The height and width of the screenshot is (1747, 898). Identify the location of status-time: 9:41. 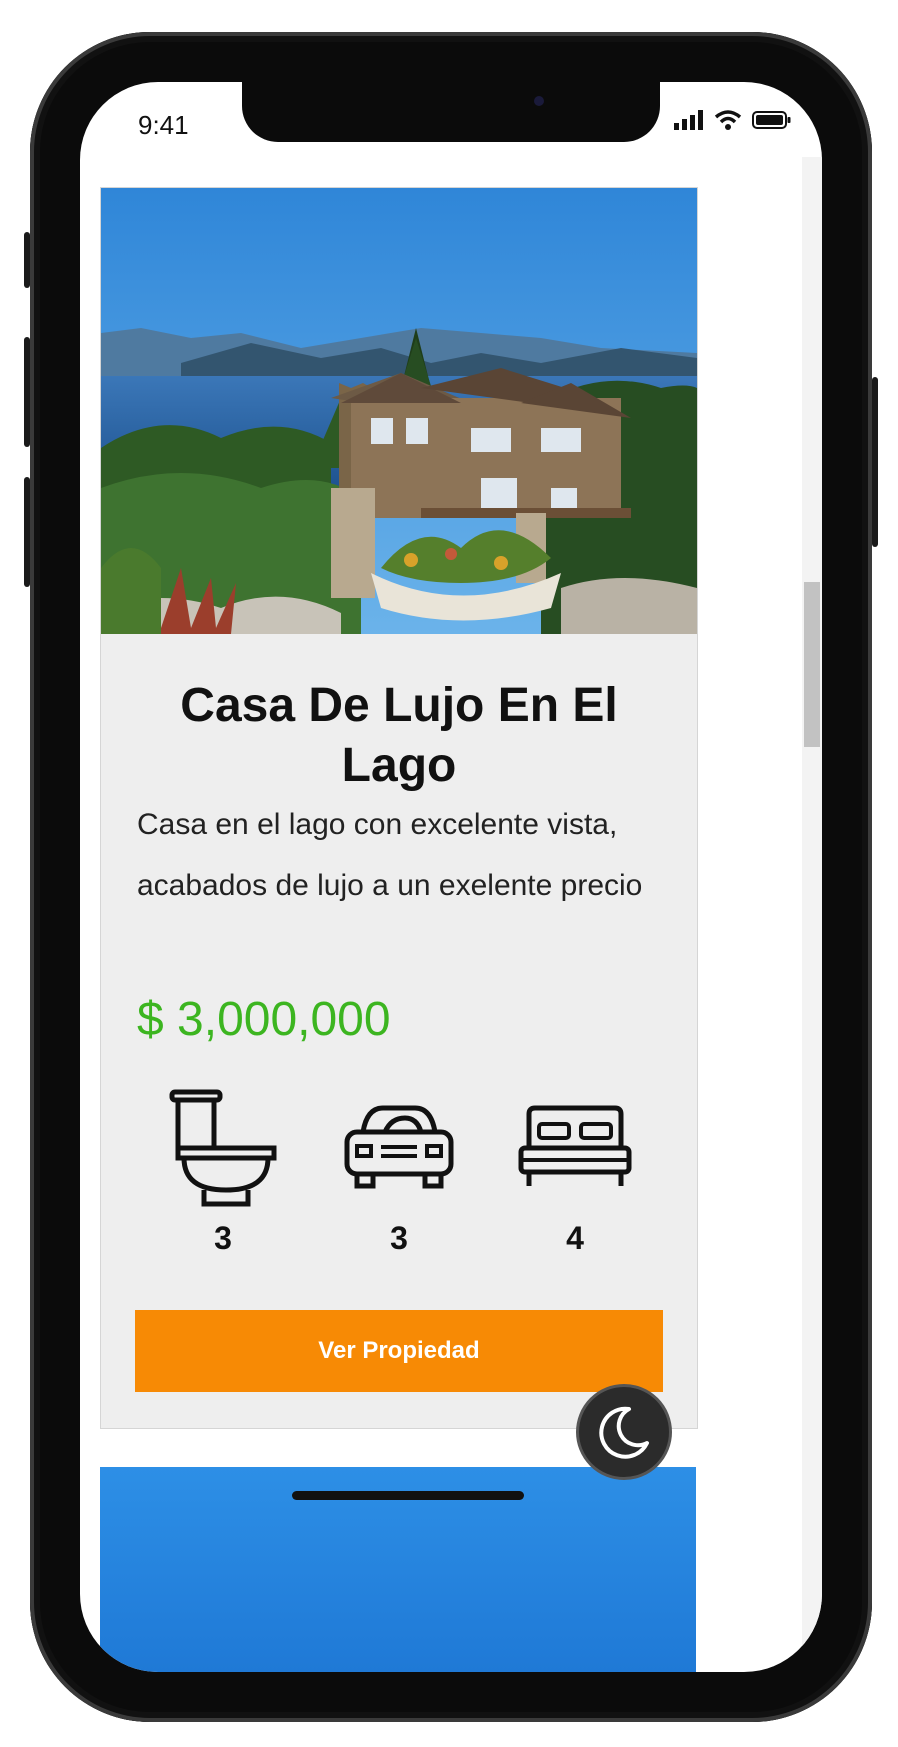
(163, 125).